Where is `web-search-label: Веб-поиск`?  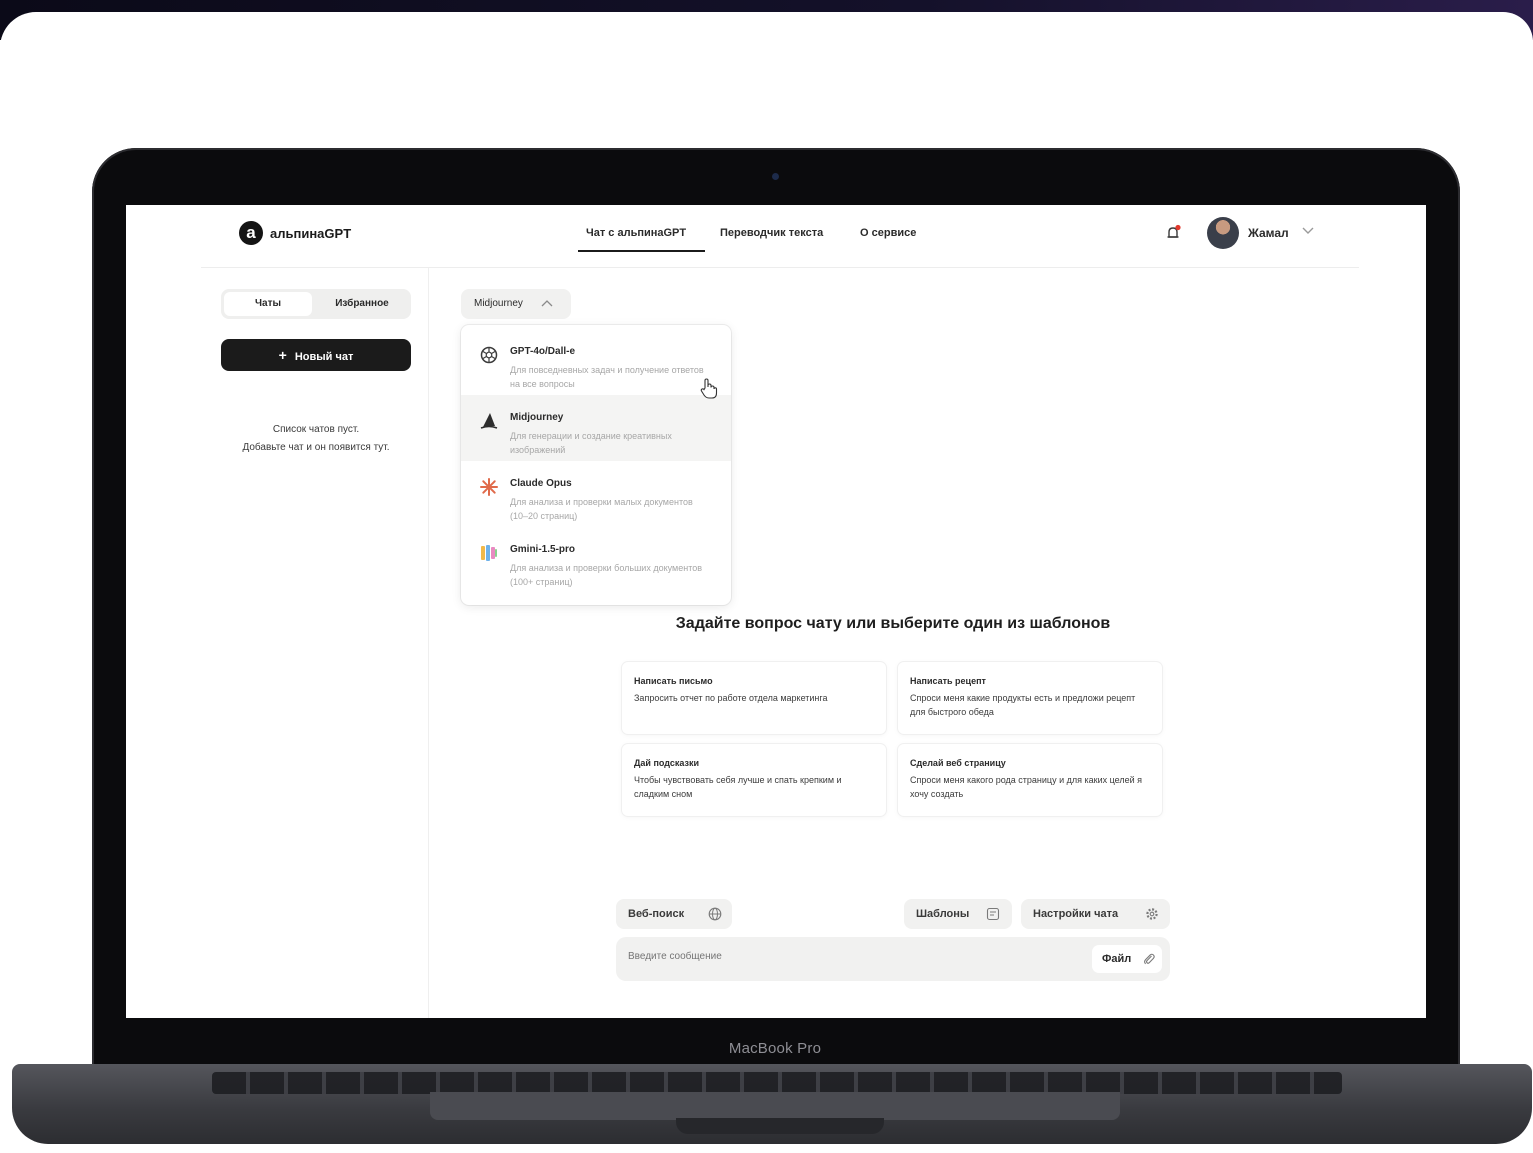
web-search-label: Веб-поиск is located at coordinates (656, 914).